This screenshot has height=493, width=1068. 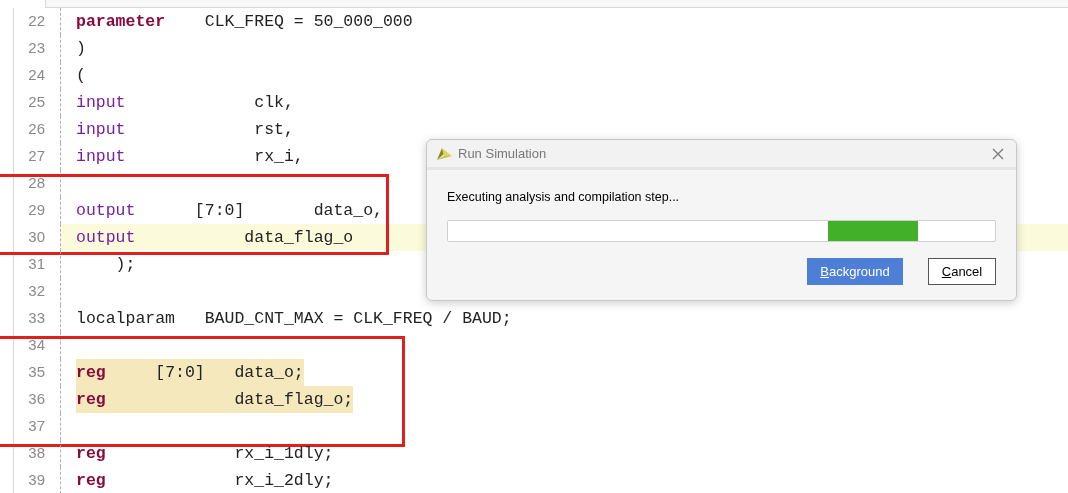 I want to click on line-number: 38, so click(x=36, y=453).